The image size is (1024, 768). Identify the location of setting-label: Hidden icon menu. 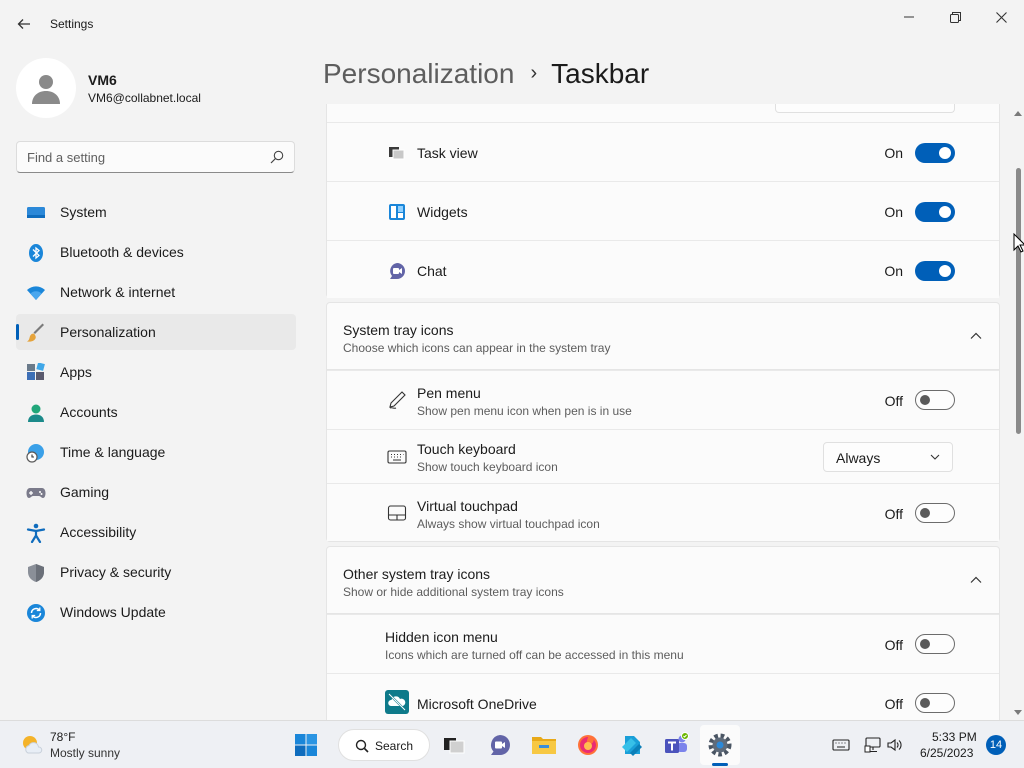
(441, 637).